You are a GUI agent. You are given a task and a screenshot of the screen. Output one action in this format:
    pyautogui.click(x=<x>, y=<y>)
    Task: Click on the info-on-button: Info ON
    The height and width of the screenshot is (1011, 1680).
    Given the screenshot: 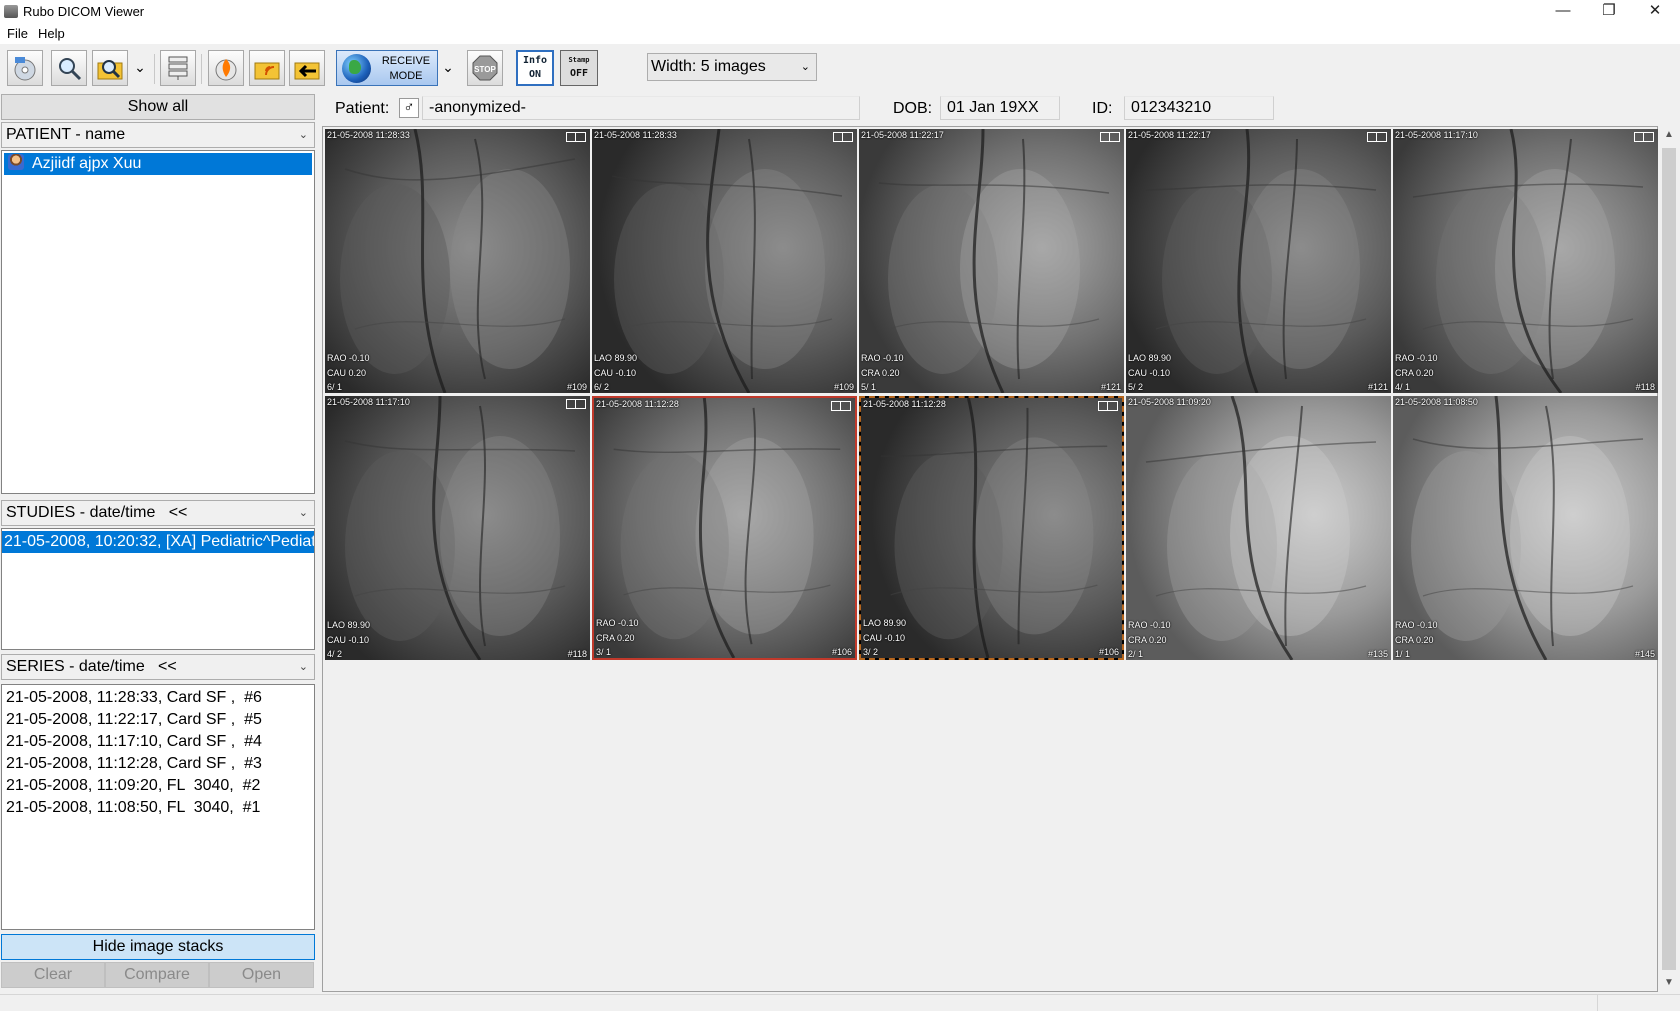 What is the action you would take?
    pyautogui.click(x=535, y=68)
    